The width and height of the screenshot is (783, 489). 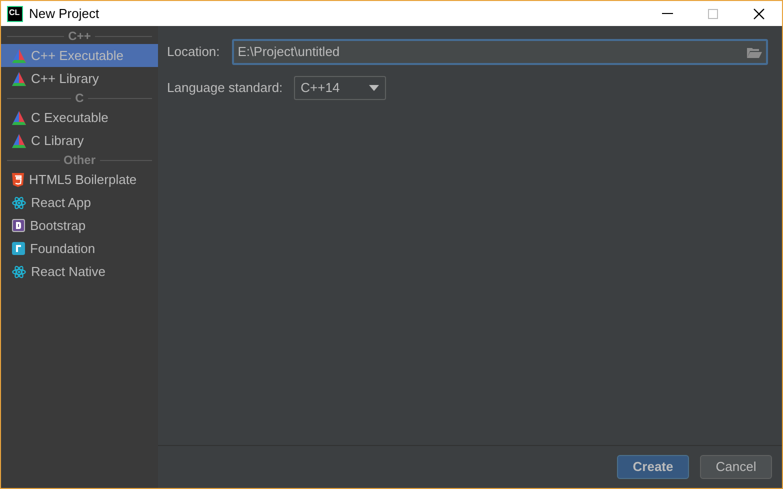 I want to click on sidebar-item: Foundation, so click(x=79, y=248).